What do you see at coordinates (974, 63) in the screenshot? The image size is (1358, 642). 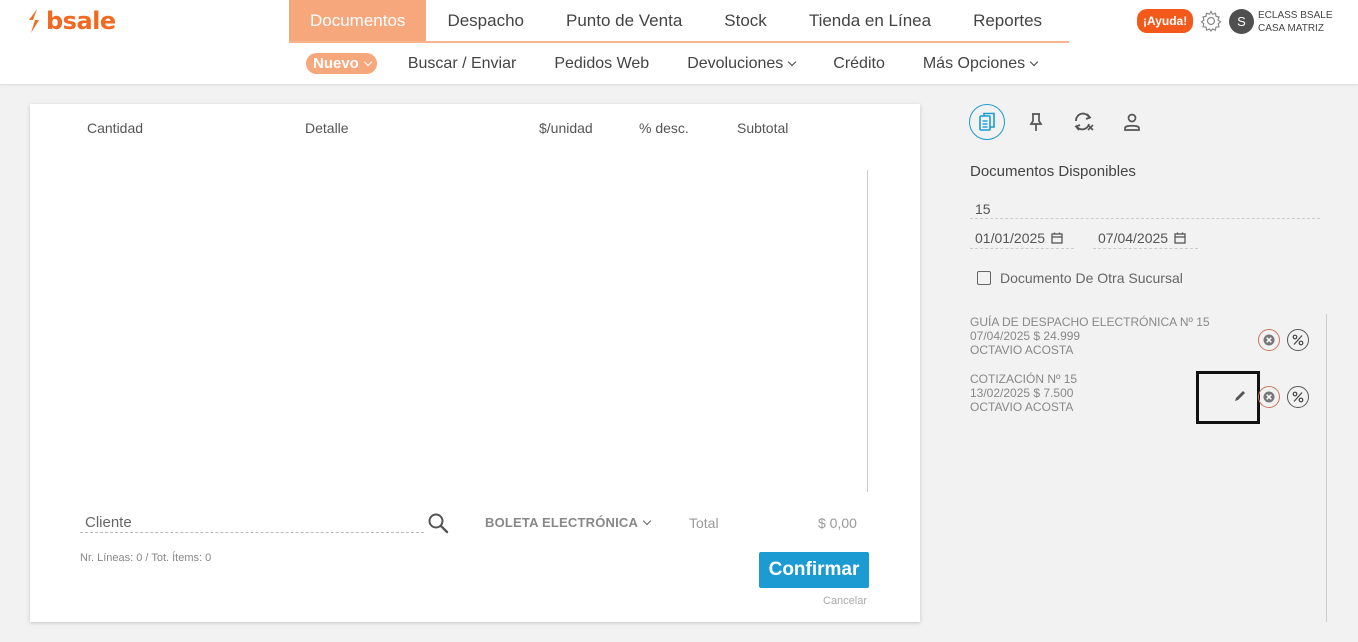 I see `sub-nav-mas-label: Más Opciones` at bounding box center [974, 63].